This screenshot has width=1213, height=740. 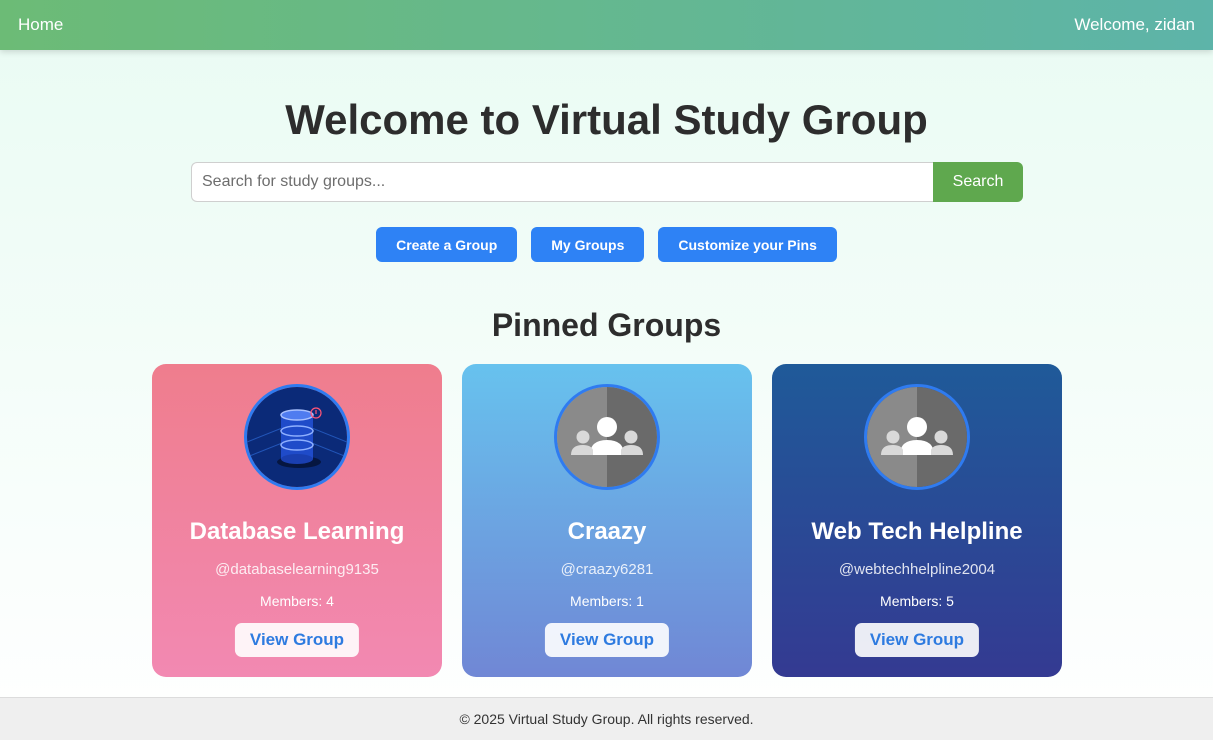 What do you see at coordinates (297, 601) in the screenshot?
I see `group-member-count: Members: 4` at bounding box center [297, 601].